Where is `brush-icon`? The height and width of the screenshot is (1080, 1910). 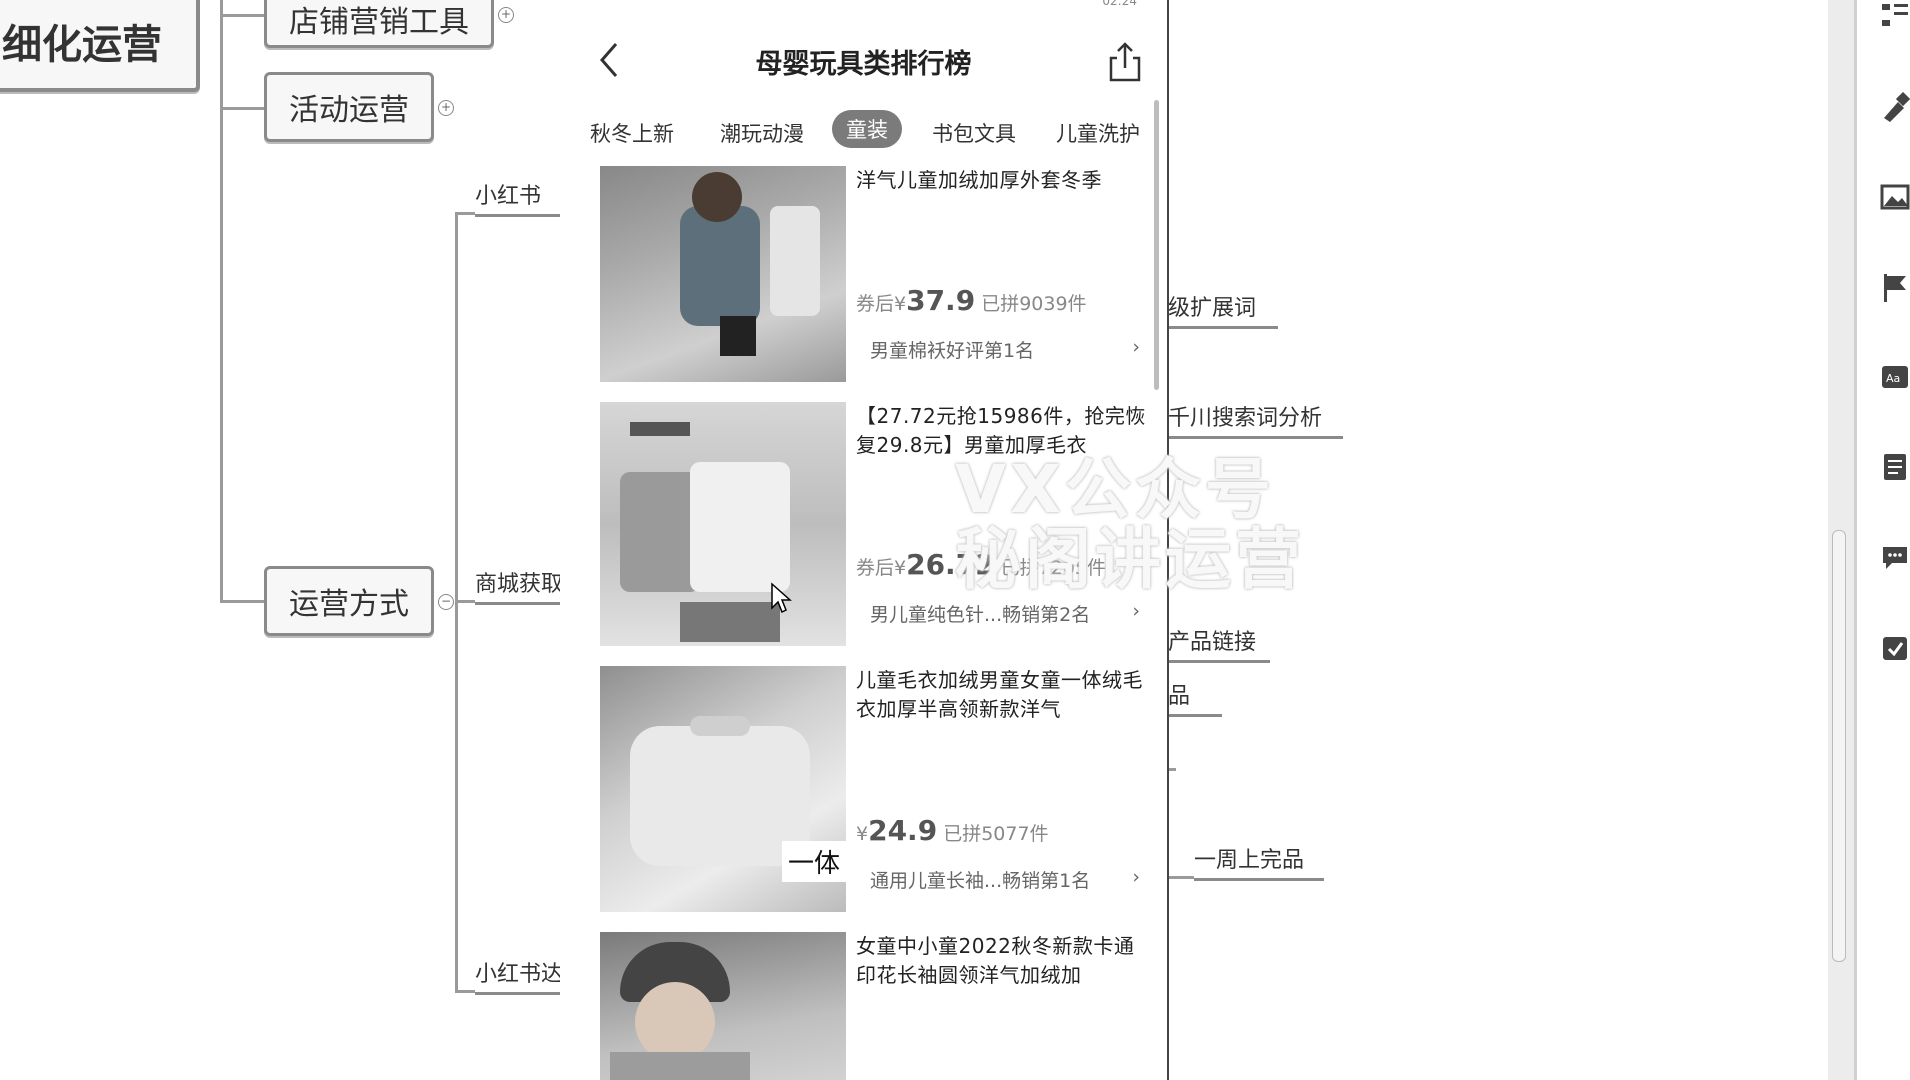
brush-icon is located at coordinates (1895, 107).